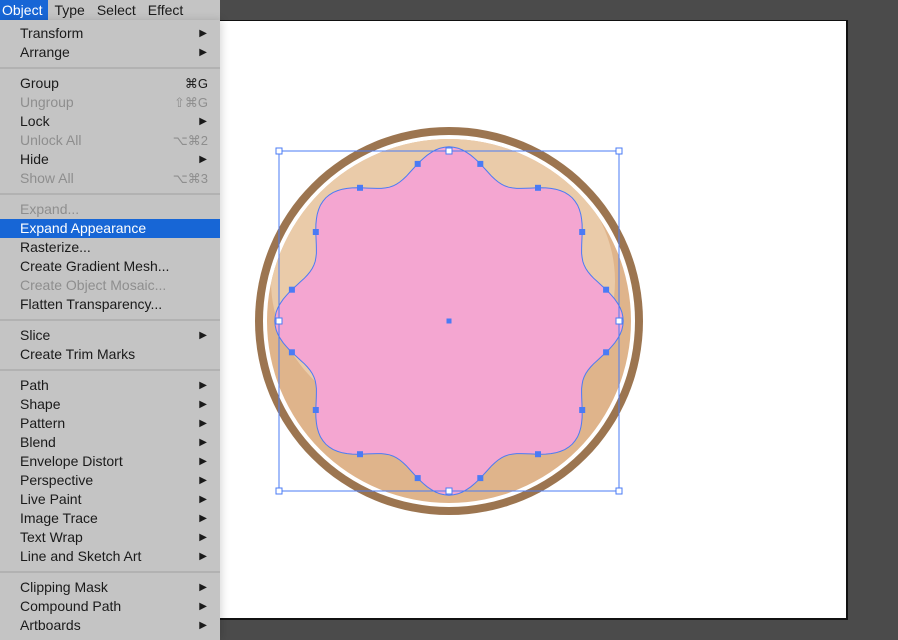 This screenshot has height=640, width=898. I want to click on menu-item-label: Show All, so click(47, 178).